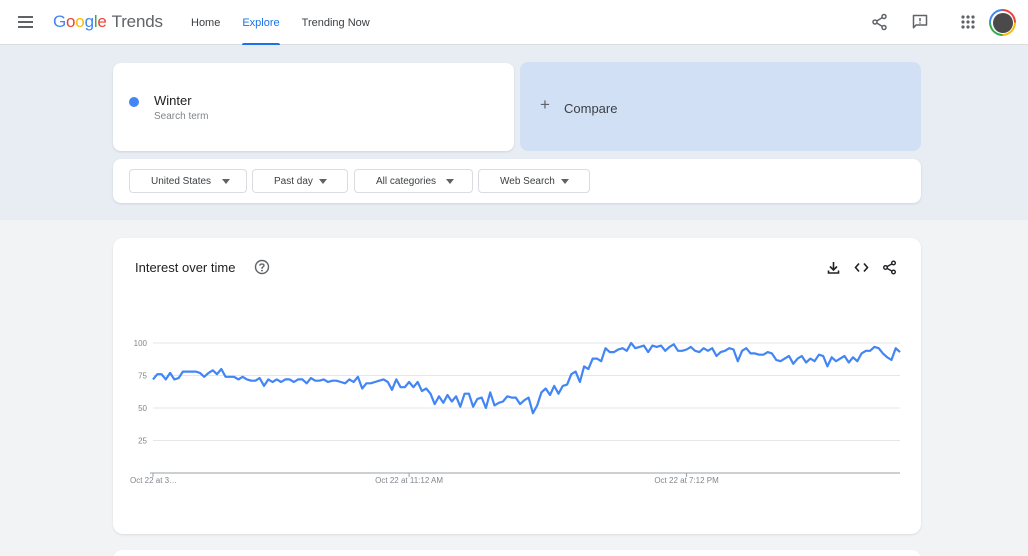  Describe the element at coordinates (534, 181) in the screenshot. I see `search-type-dropdown: Web Search` at that location.